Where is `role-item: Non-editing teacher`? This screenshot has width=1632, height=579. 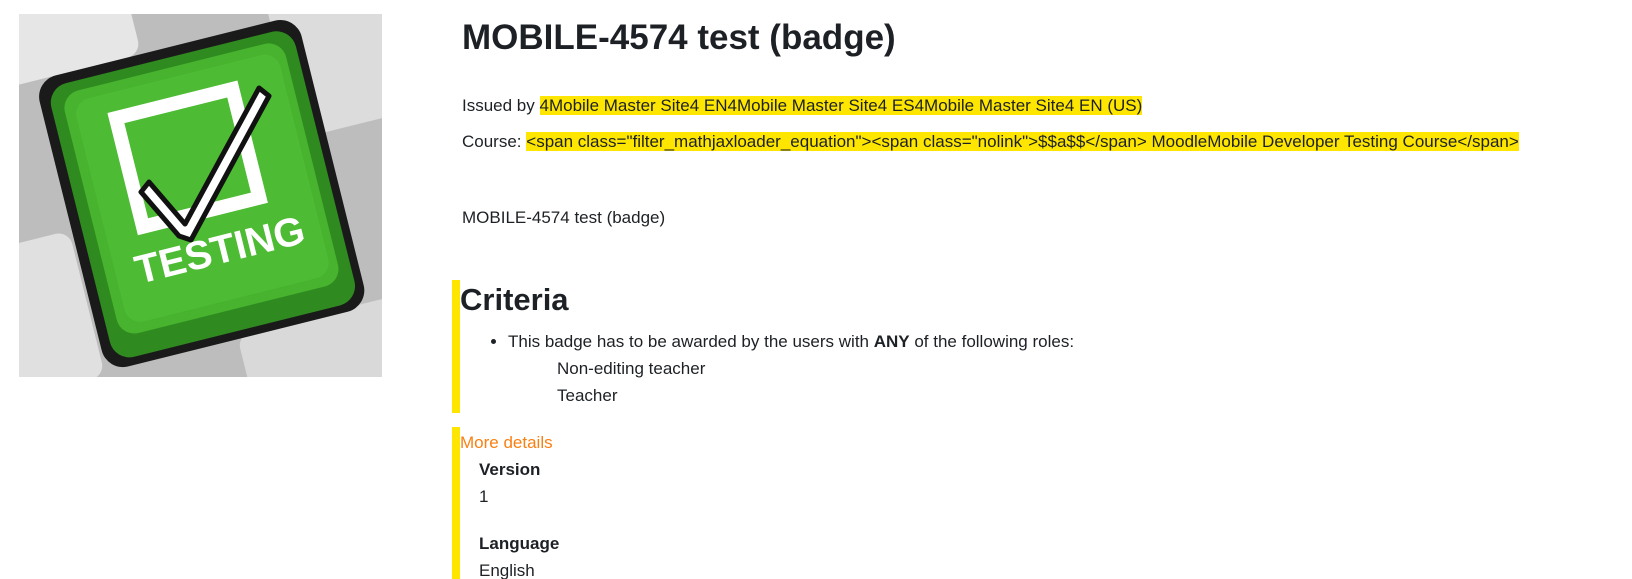
role-item: Non-editing teacher is located at coordinates (631, 368).